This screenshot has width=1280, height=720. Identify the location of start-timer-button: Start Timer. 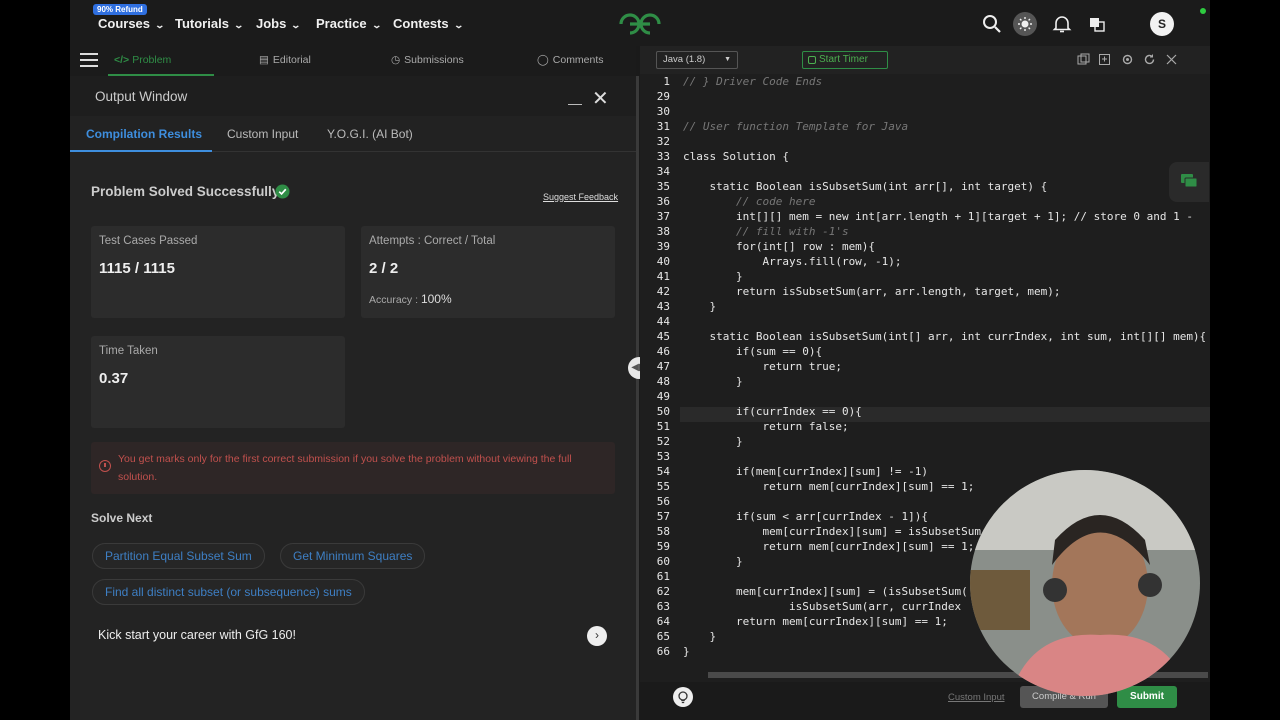
(845, 60).